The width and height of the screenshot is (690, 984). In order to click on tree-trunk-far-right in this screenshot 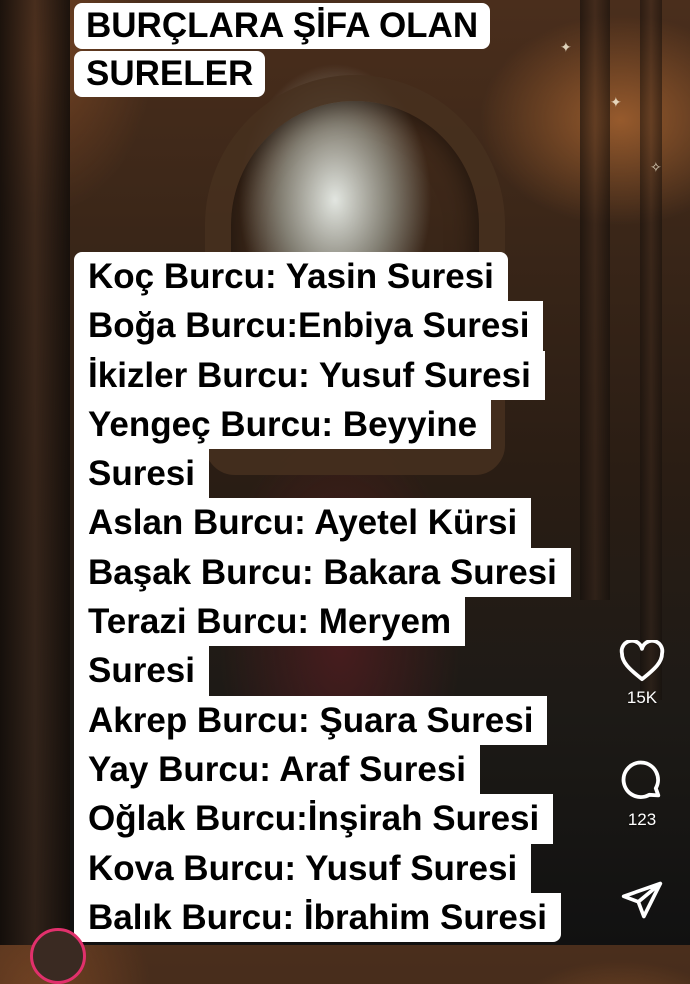, I will do `click(651, 350)`.